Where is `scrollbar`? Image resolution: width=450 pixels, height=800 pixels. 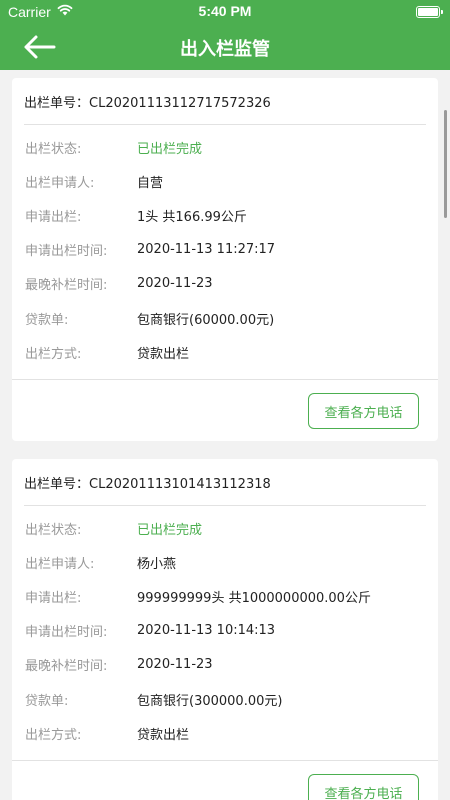 scrollbar is located at coordinates (445, 164).